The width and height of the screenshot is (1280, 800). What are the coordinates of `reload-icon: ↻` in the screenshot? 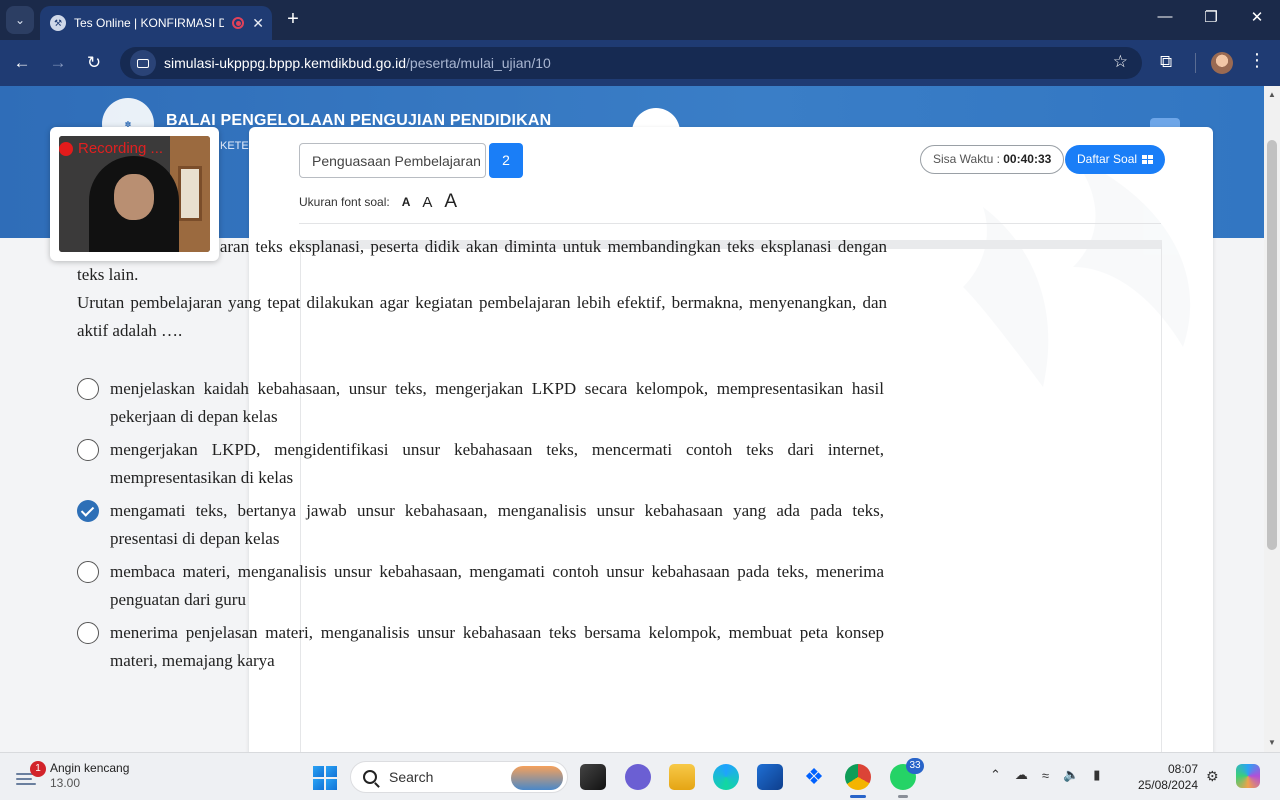 It's located at (94, 63).